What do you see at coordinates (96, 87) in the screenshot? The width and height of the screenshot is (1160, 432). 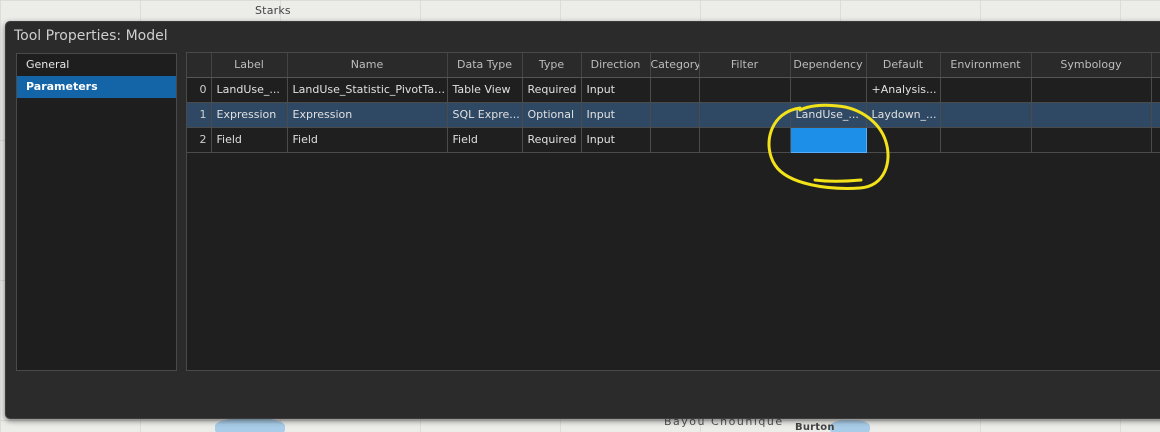 I see `nav-item-parameters: Parameters` at bounding box center [96, 87].